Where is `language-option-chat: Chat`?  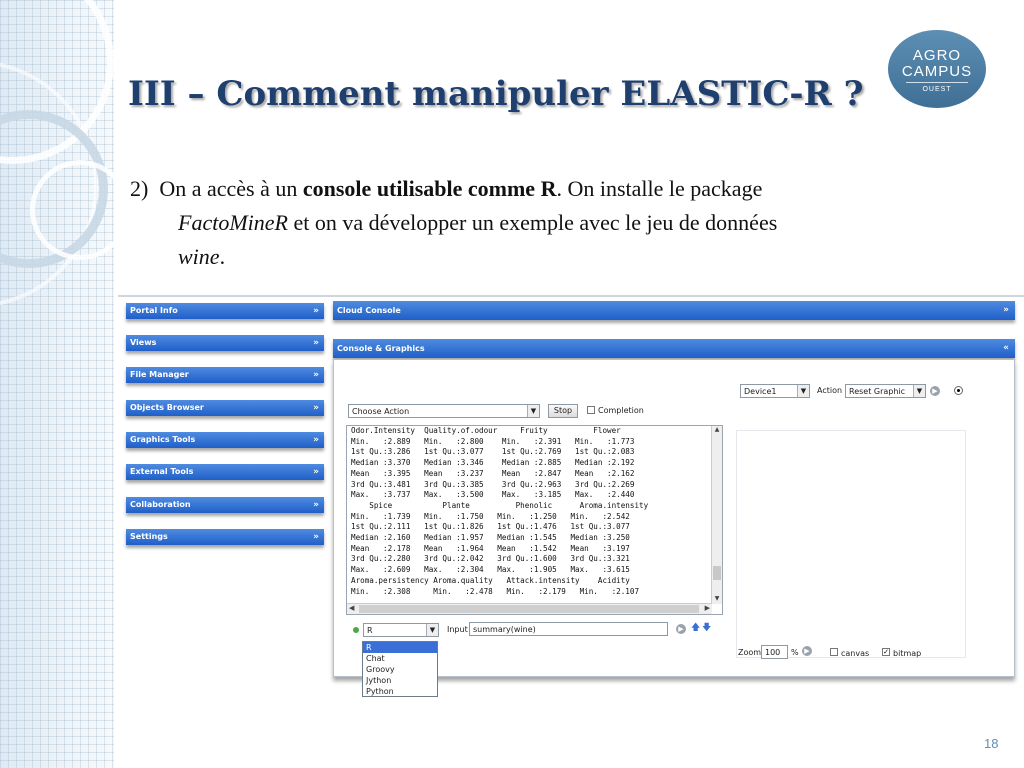 language-option-chat: Chat is located at coordinates (400, 658).